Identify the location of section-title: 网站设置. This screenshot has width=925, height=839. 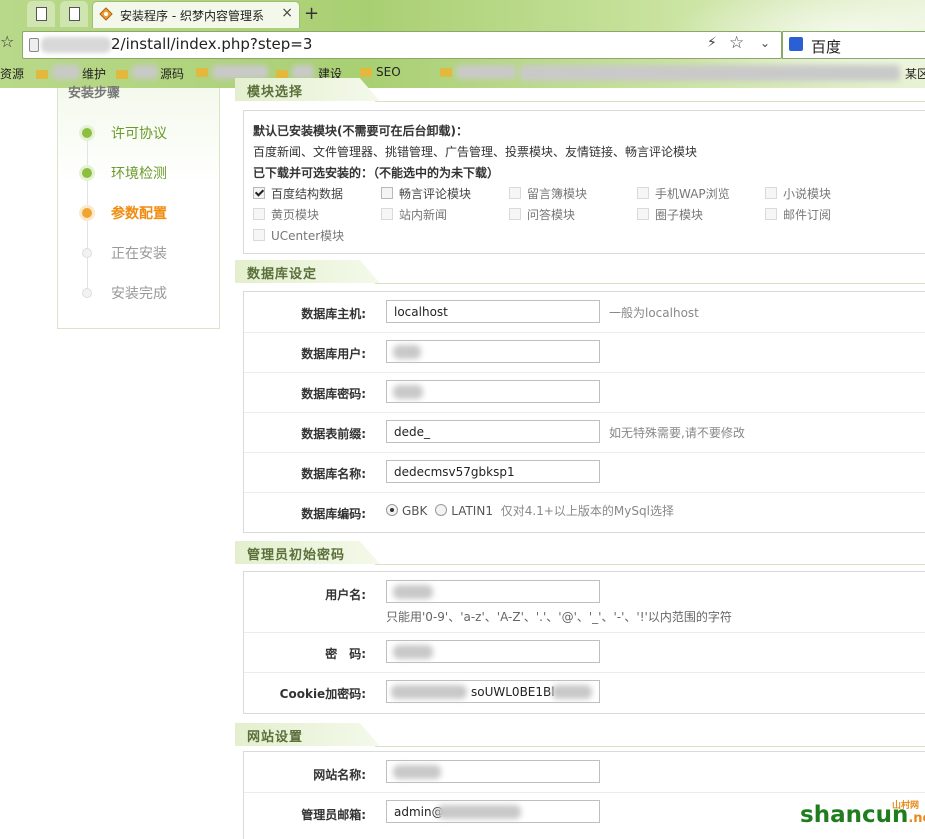
(275, 737).